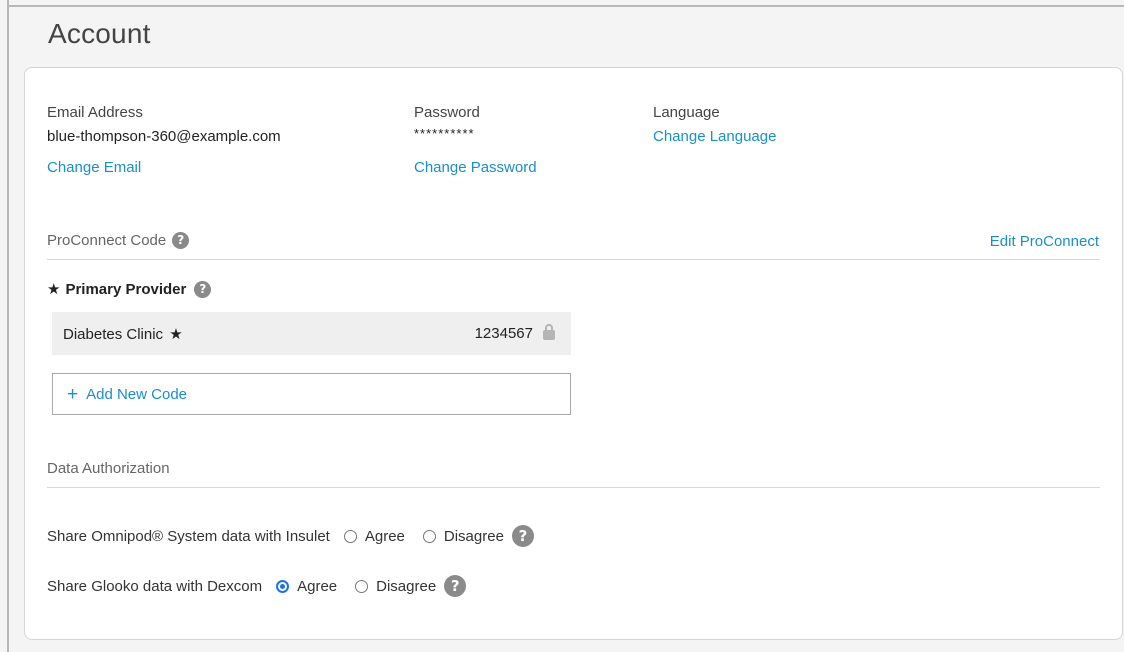 The width and height of the screenshot is (1124, 652). I want to click on window-top-border, so click(565, 6).